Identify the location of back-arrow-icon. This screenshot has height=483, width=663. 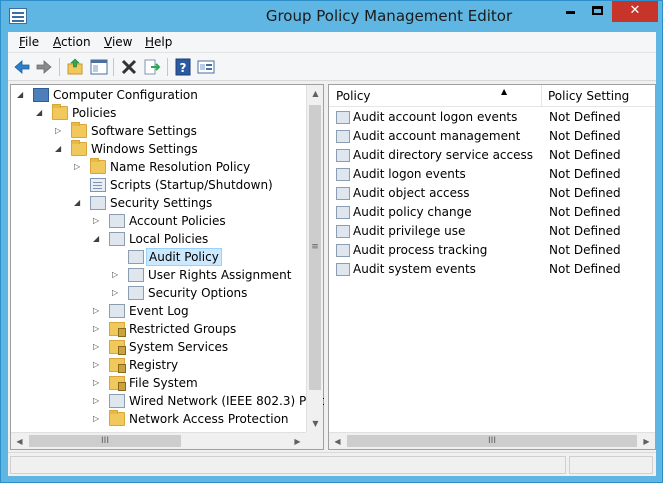
(22, 67).